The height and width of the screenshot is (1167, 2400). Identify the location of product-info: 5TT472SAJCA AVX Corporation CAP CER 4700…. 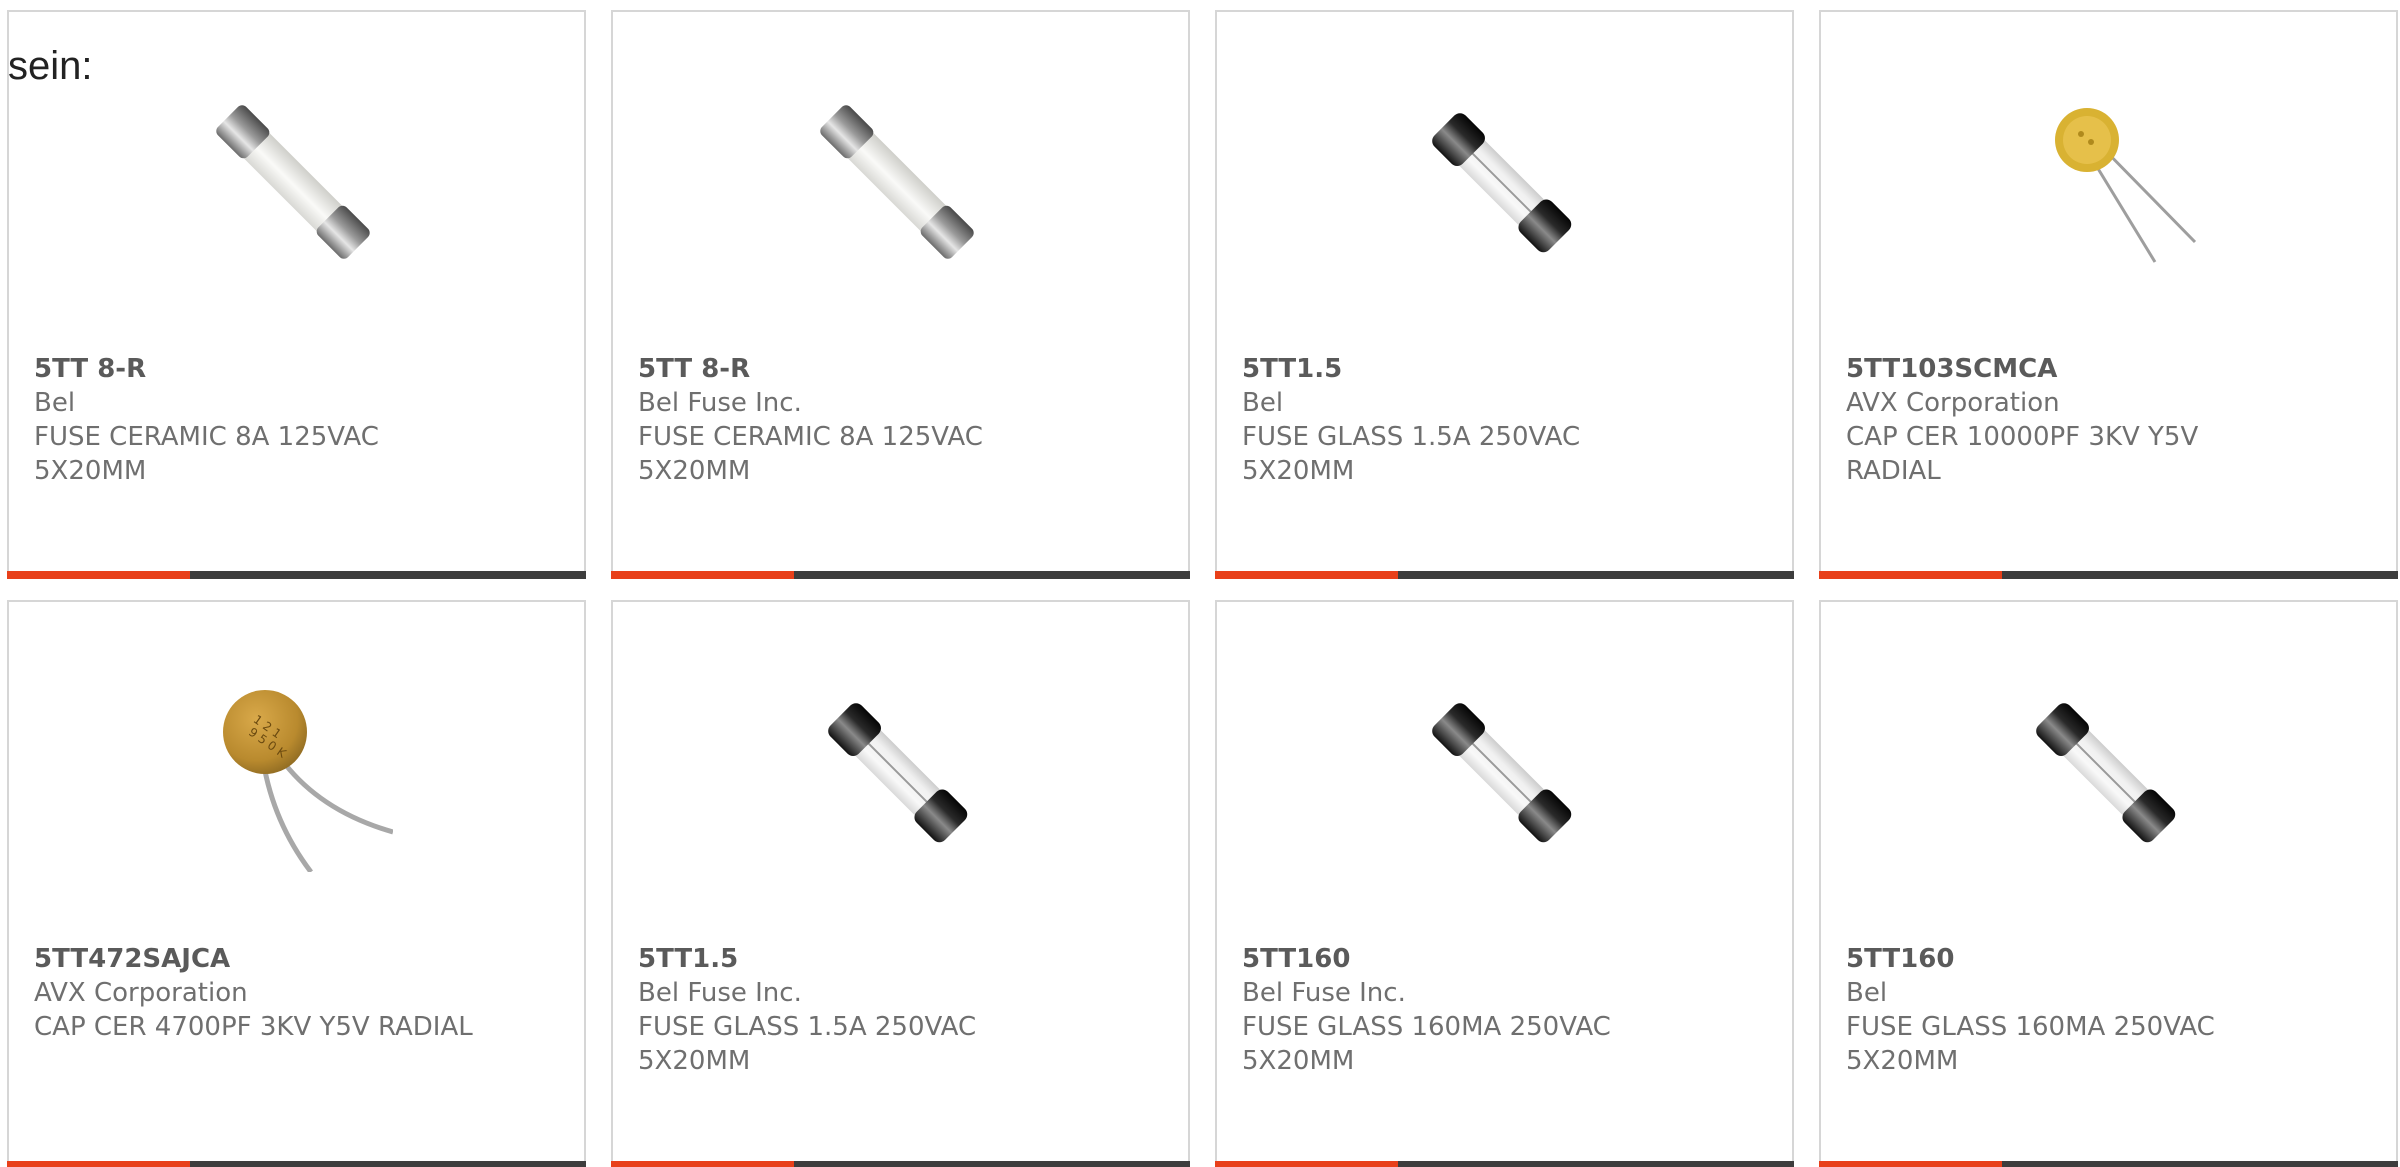
(299, 993).